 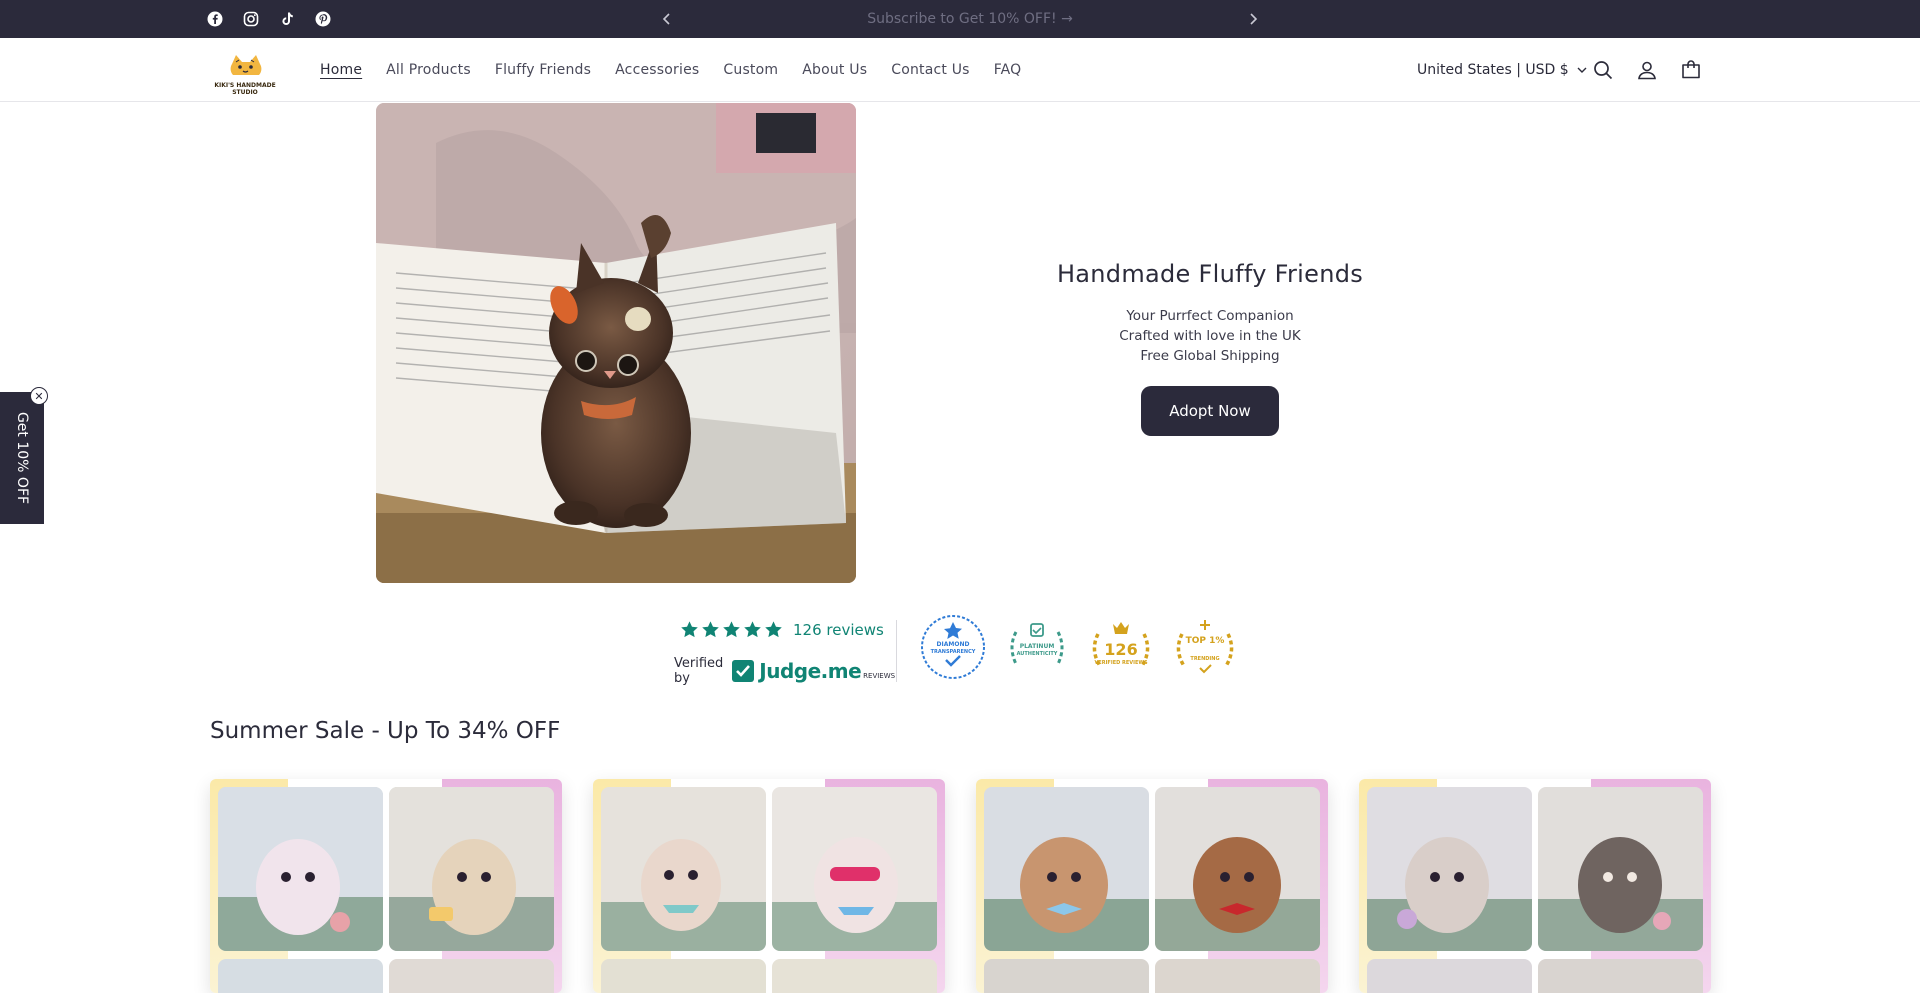 I want to click on discount-tab-label: Get 10% OFF, so click(x=22, y=458).